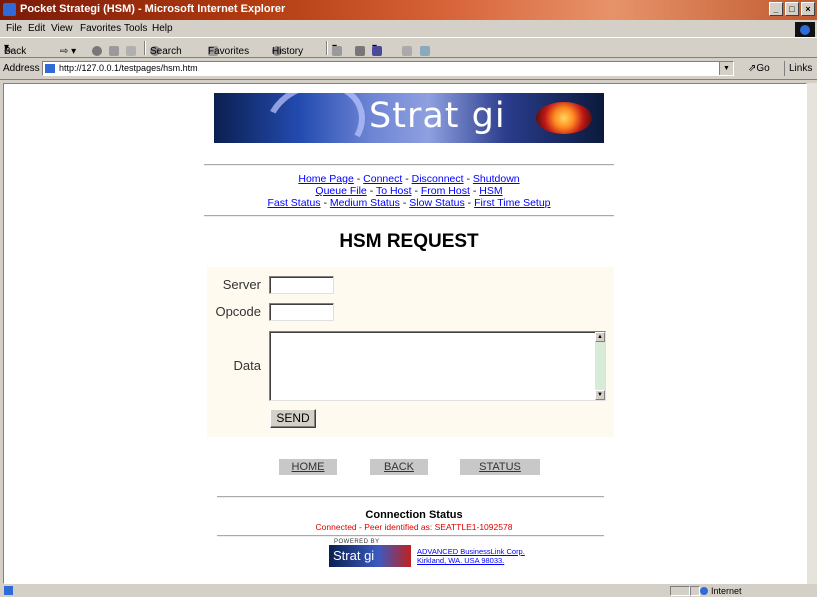 The image size is (817, 597). Describe the element at coordinates (759, 68) in the screenshot. I see `go-button: ⇗Go` at that location.